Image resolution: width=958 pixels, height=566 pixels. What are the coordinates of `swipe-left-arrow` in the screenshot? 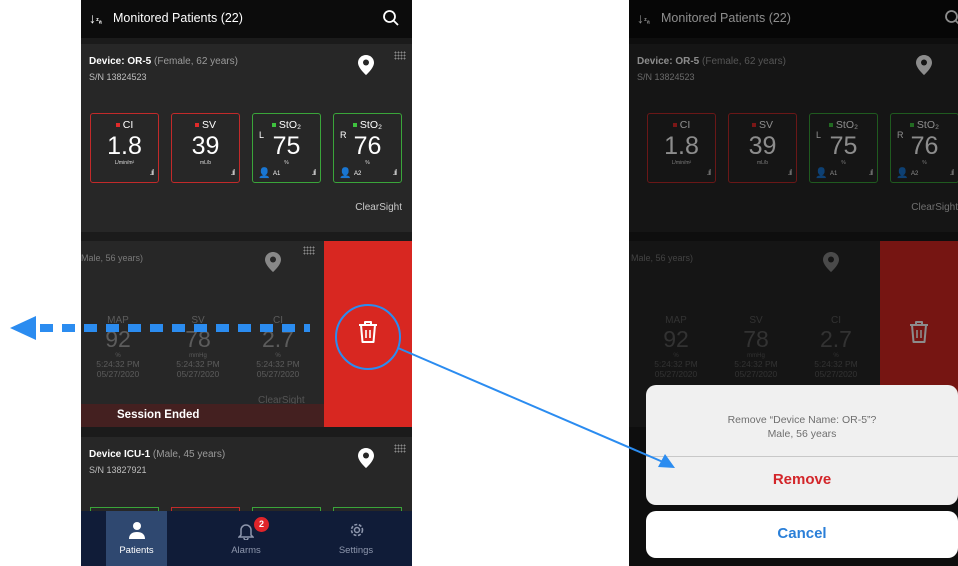 It's located at (160, 328).